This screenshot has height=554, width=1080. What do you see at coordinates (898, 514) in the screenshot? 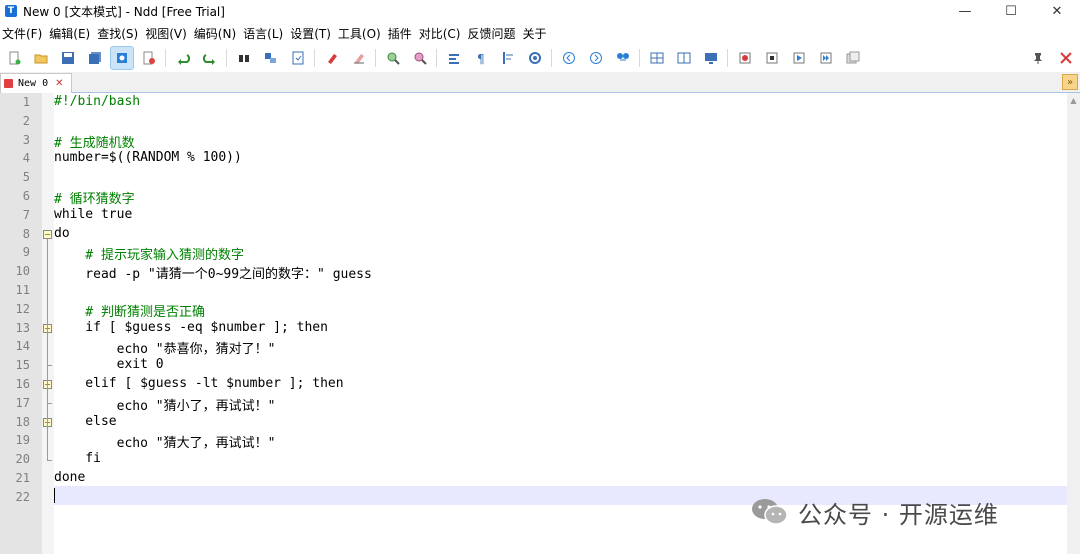
I see `watermark-text: 公众号 · 开源运维` at bounding box center [898, 514].